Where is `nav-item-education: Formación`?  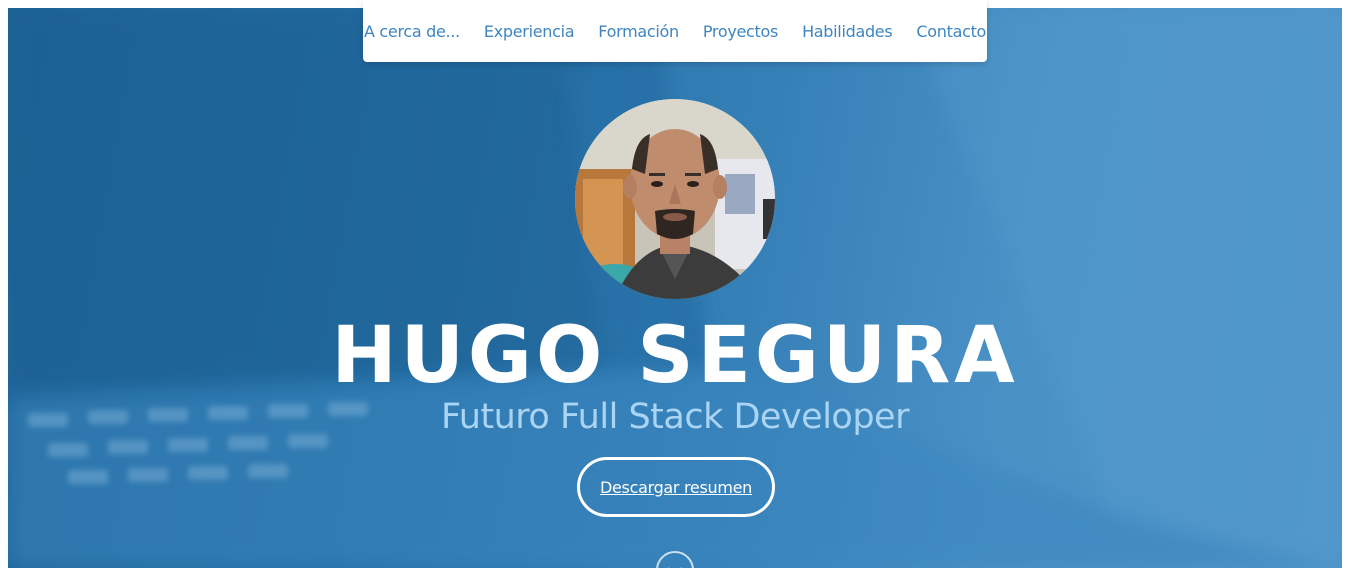 nav-item-education: Formación is located at coordinates (638, 31).